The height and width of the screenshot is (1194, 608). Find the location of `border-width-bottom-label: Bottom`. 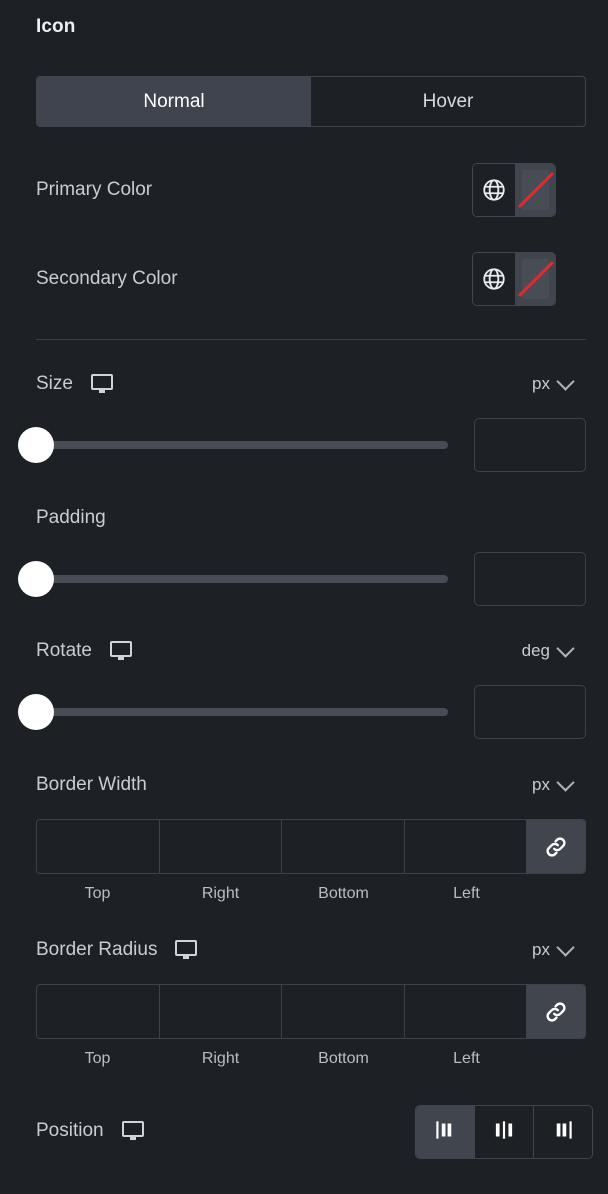

border-width-bottom-label: Bottom is located at coordinates (343, 893).